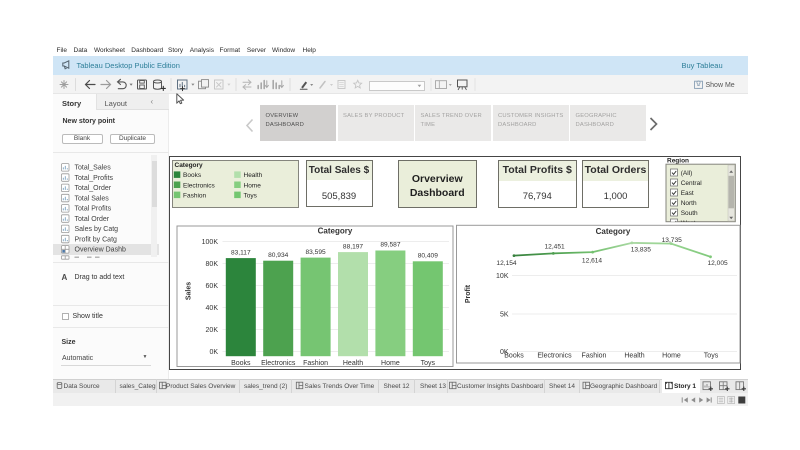  What do you see at coordinates (687, 173) in the screenshot?
I see `svg-text: (All)` at bounding box center [687, 173].